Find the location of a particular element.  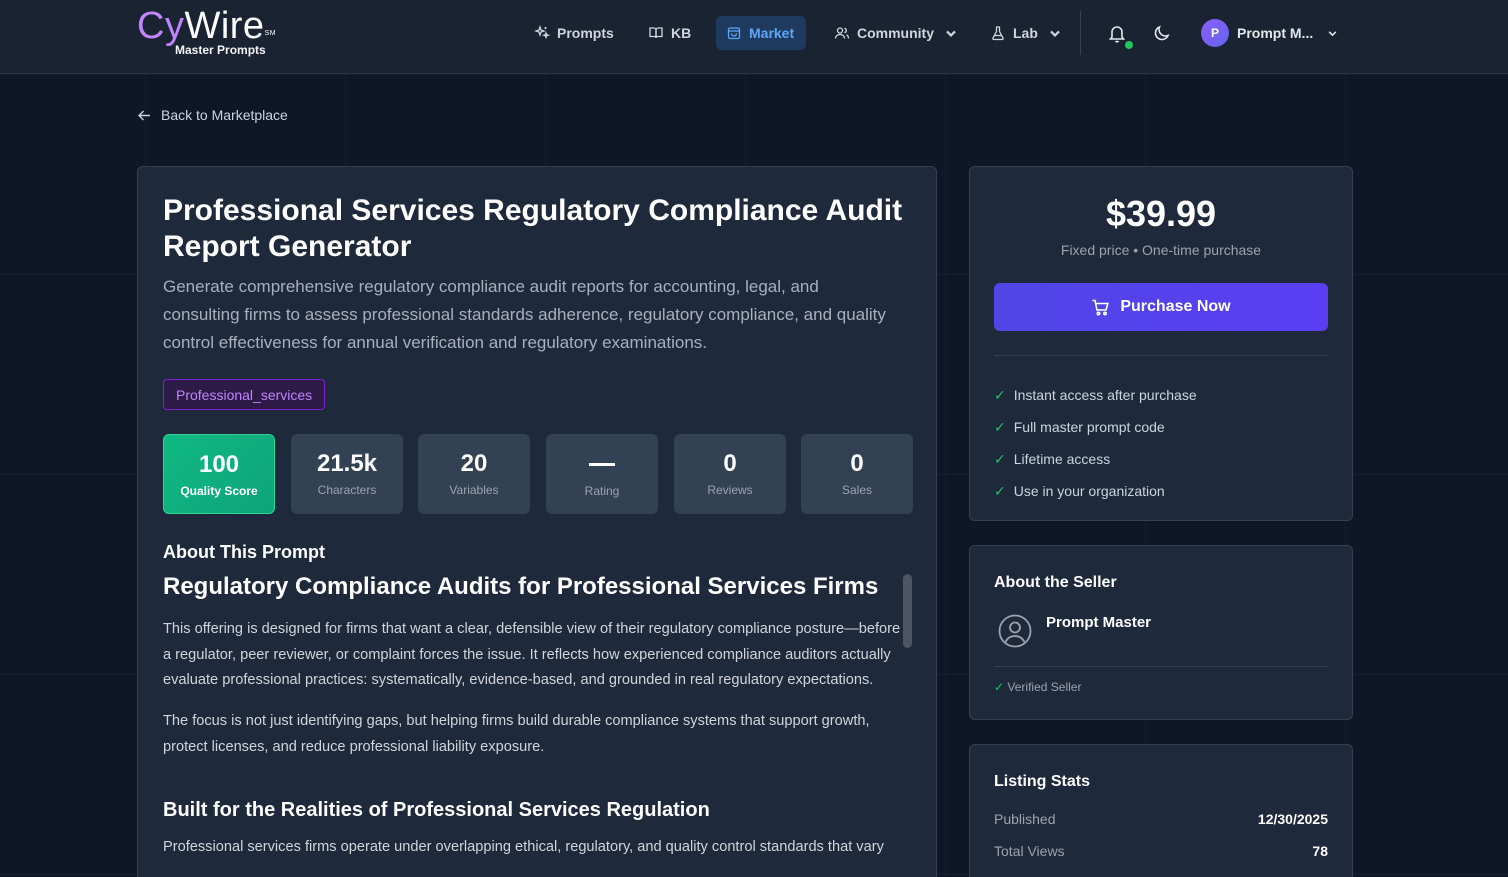

list-item: ✓ Use in your organization is located at coordinates (1095, 491).